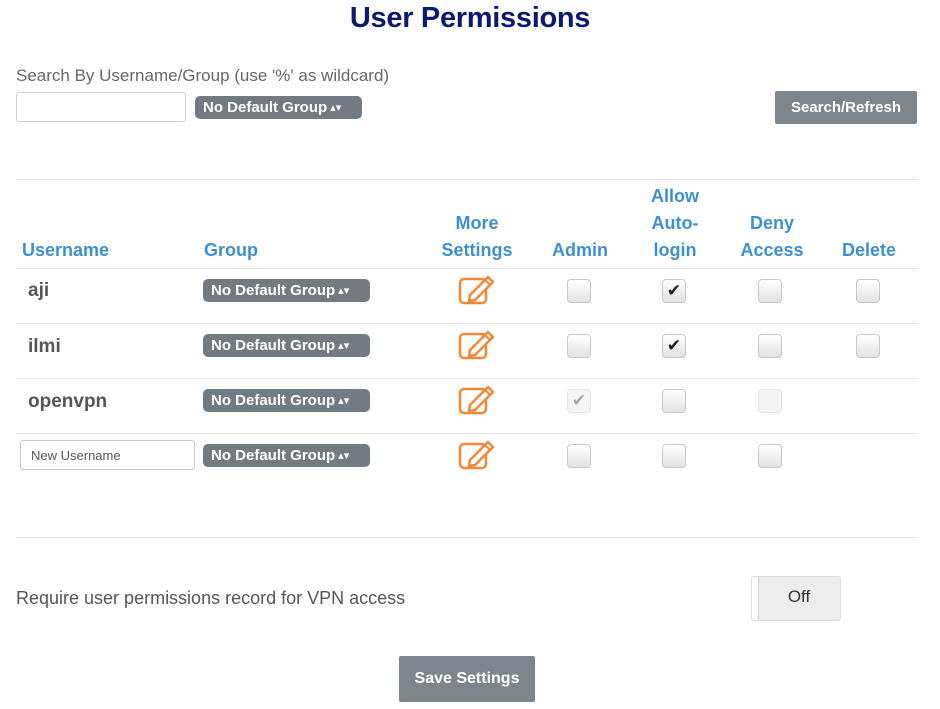 The width and height of the screenshot is (940, 709). Describe the element at coordinates (771, 223) in the screenshot. I see `header-deny-access-line: Deny` at that location.